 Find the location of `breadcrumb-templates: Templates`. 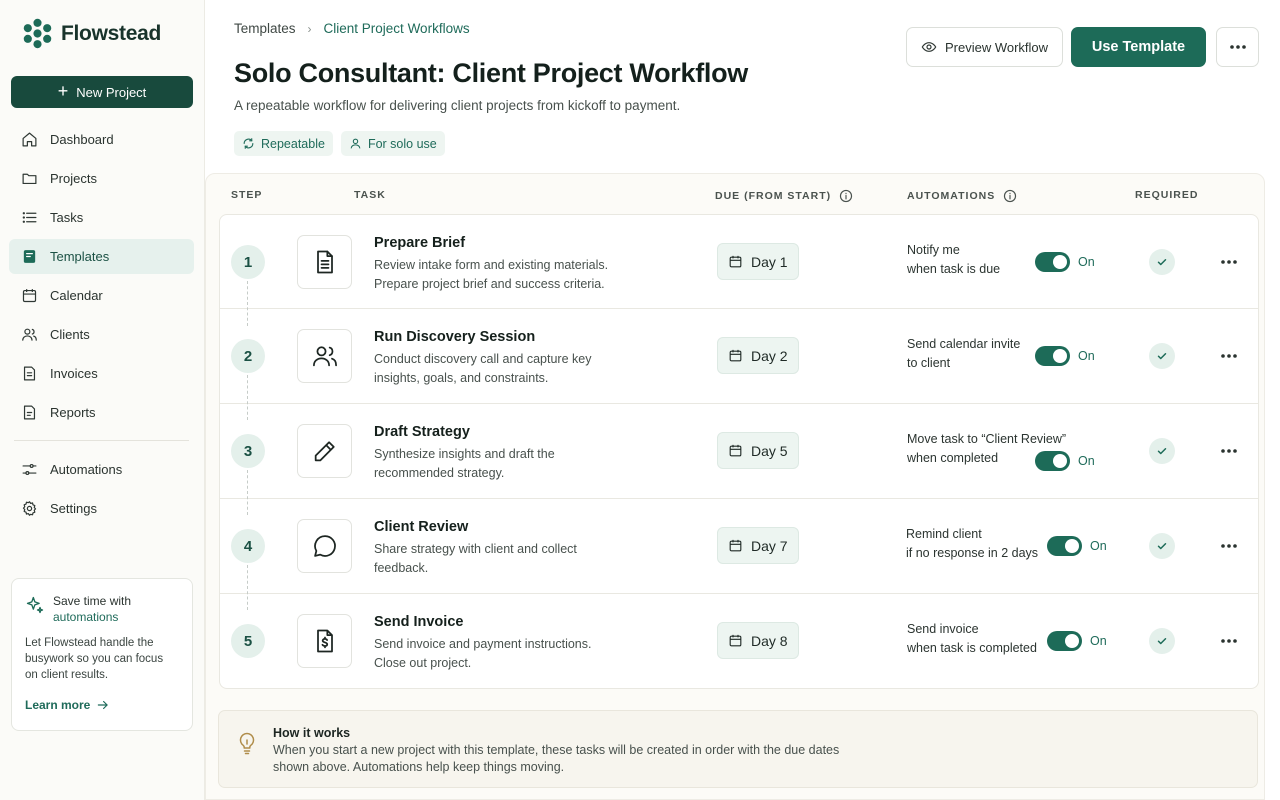

breadcrumb-templates: Templates is located at coordinates (265, 28).